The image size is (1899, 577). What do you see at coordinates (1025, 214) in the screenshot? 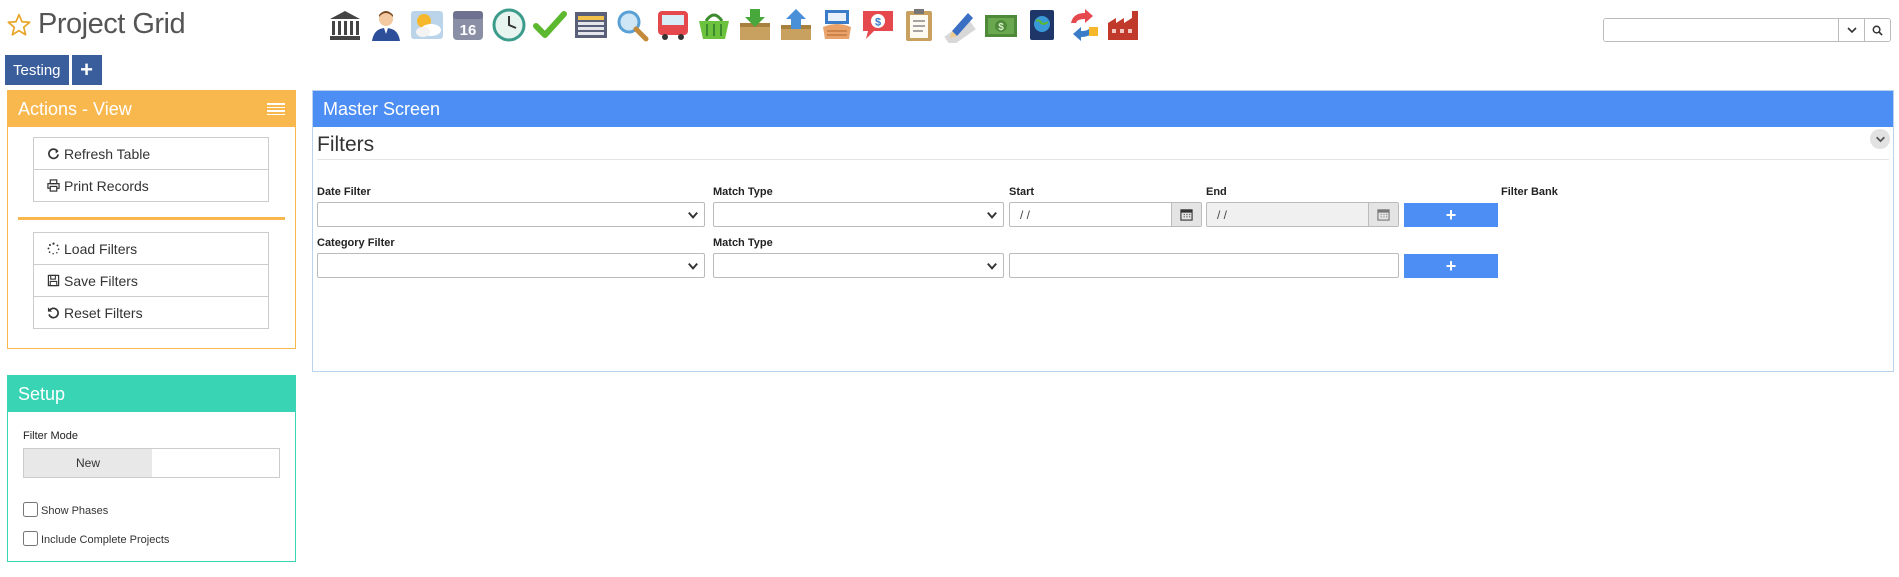
I see `start-date-value: / /` at bounding box center [1025, 214].